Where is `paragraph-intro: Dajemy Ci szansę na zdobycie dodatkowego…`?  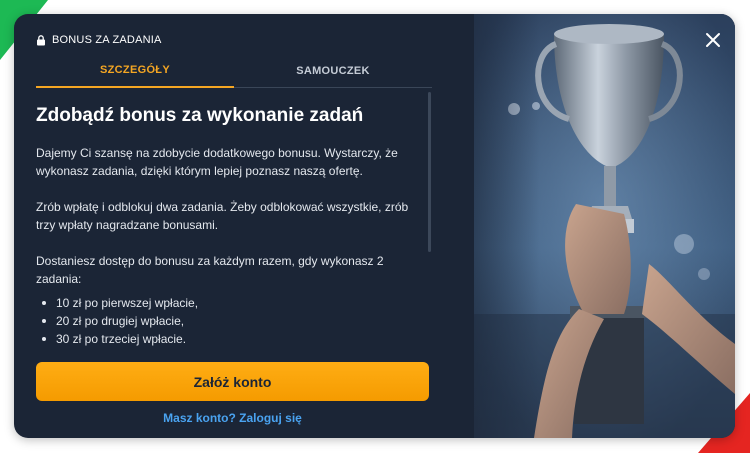 paragraph-intro: Dajemy Ci szansę na zdobycie dodatkowego… is located at coordinates (217, 162).